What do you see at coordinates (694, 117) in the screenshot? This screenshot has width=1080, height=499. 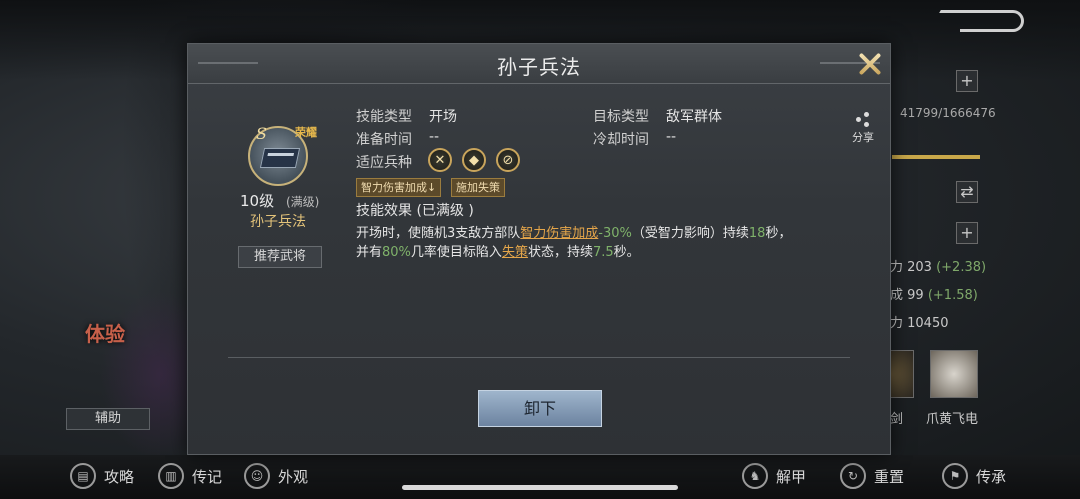 I see `target-type-value: 敌军群体` at bounding box center [694, 117].